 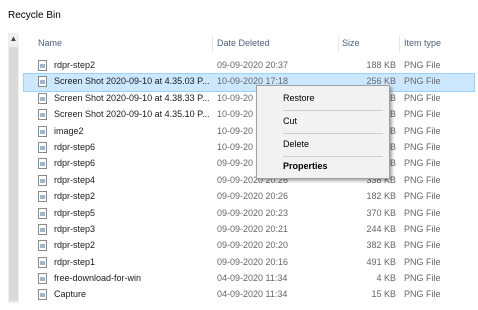 What do you see at coordinates (253, 245) in the screenshot?
I see `file-date: 09-09-2020 20:20` at bounding box center [253, 245].